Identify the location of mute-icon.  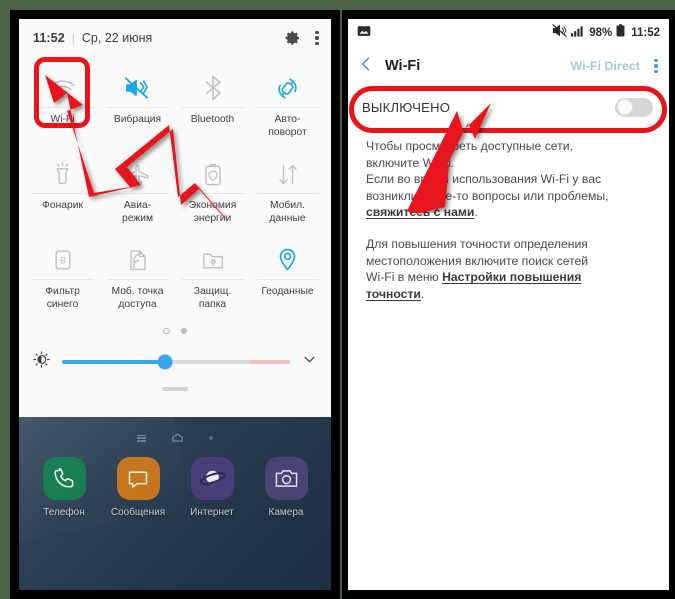
(559, 32).